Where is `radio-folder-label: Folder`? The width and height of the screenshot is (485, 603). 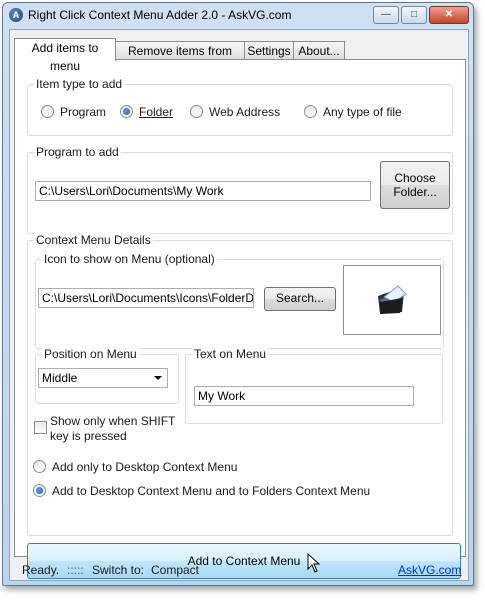
radio-folder-label: Folder is located at coordinates (156, 112).